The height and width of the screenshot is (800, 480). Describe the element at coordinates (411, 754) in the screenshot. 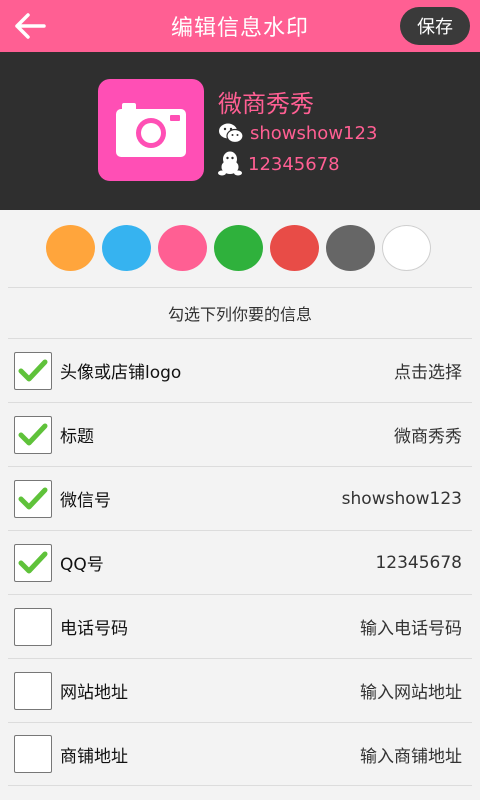

I see `option-value: 输入商铺地址` at that location.